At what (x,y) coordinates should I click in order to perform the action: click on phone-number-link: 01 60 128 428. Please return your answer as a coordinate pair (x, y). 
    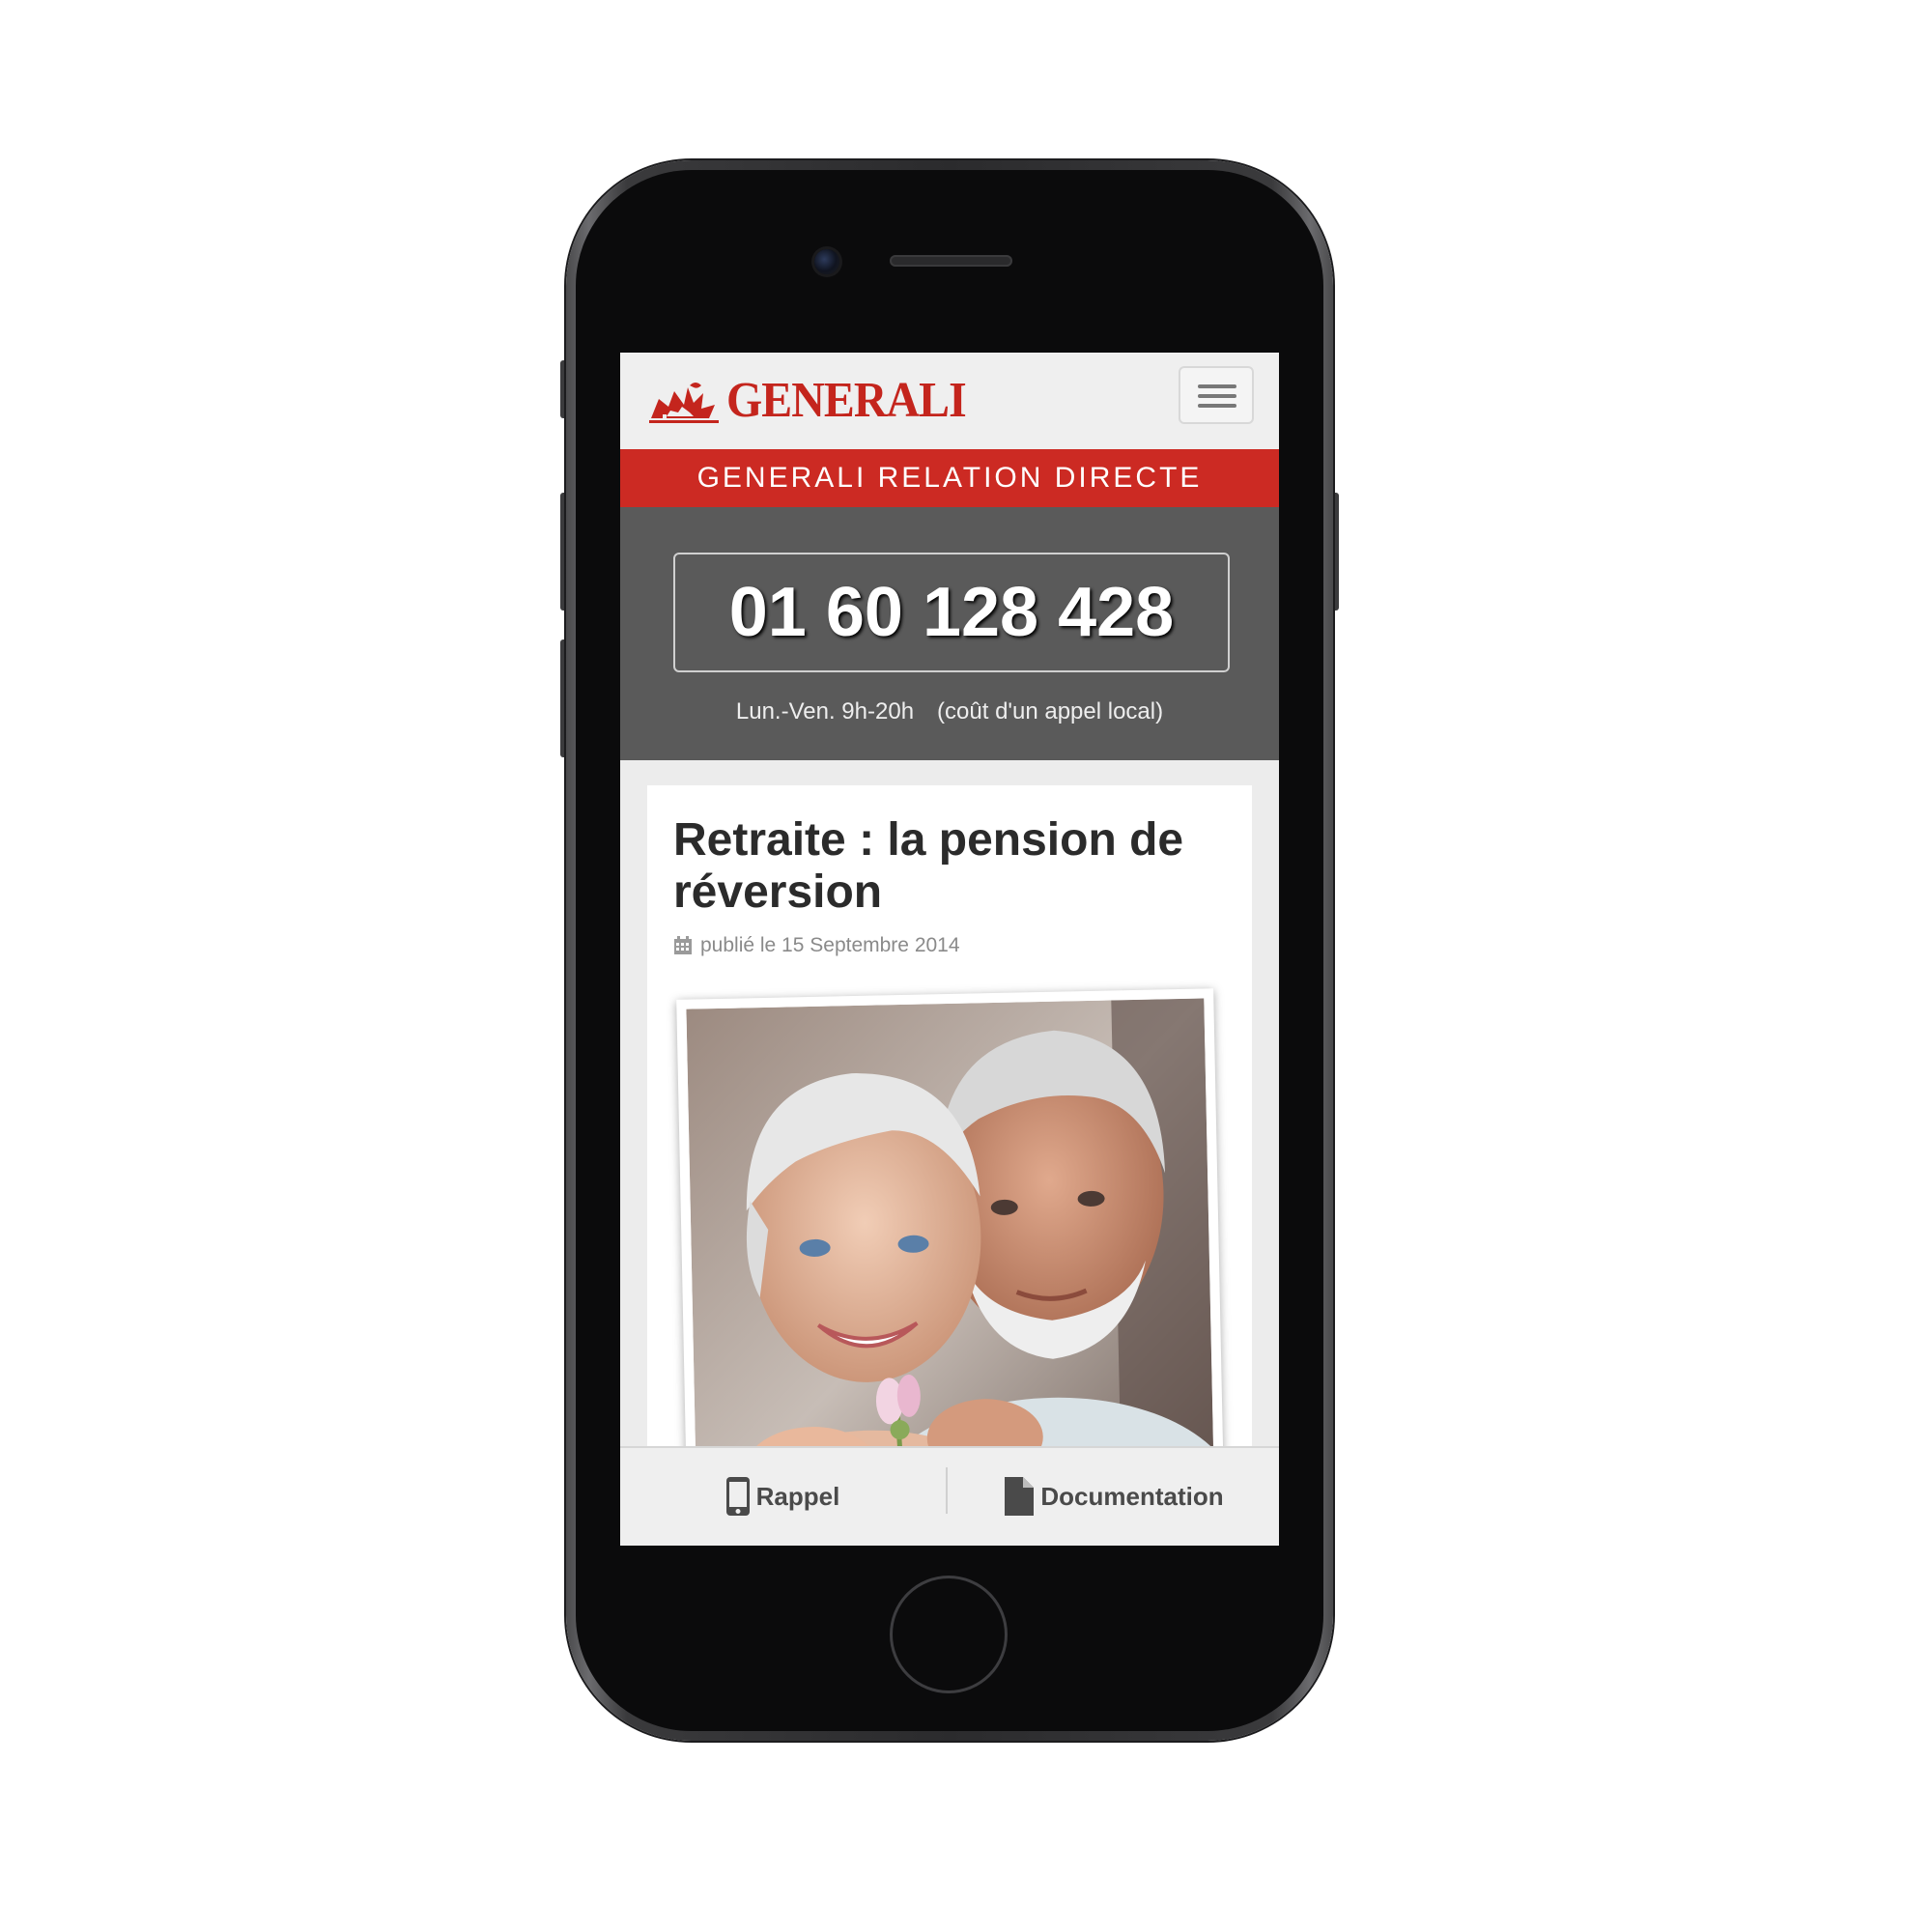
    Looking at the image, I should click on (951, 612).